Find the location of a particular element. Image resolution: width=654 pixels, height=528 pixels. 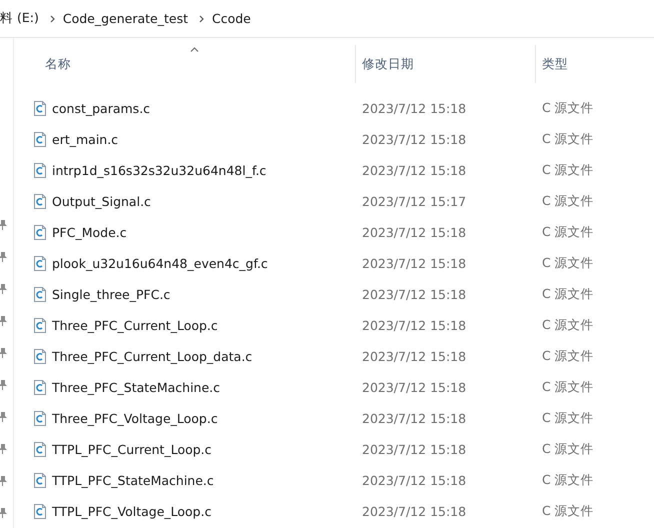

breadcrumb-item: Code_generate_test is located at coordinates (125, 18).